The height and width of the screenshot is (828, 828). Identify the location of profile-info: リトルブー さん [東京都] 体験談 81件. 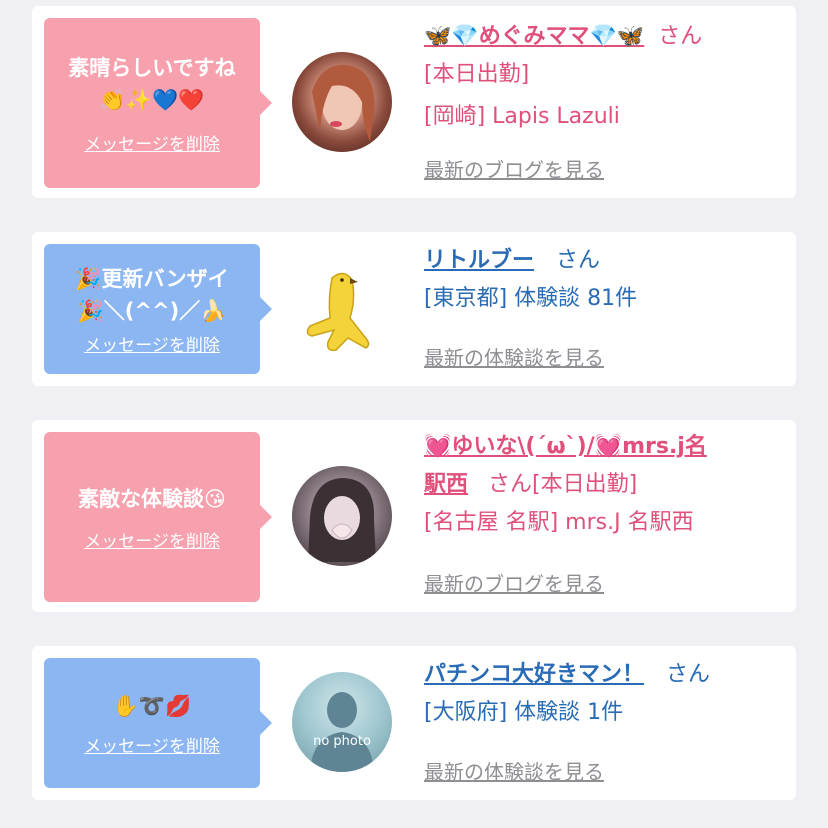
(604, 282).